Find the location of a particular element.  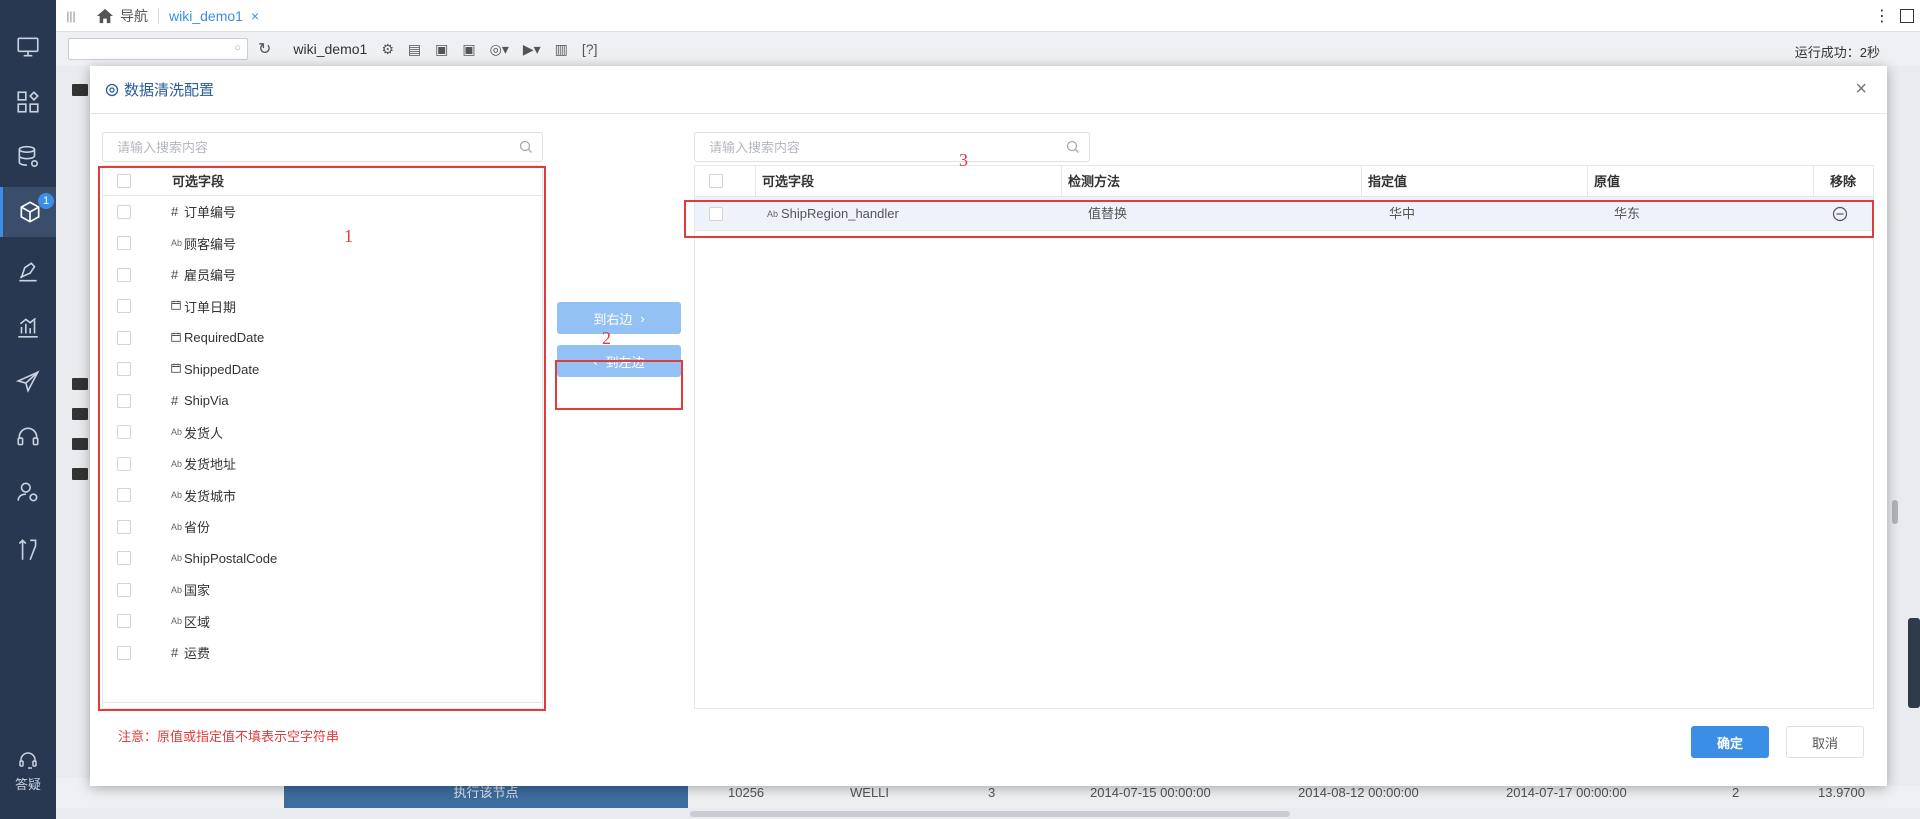

move-to-right-button: 到右边 › is located at coordinates (619, 318).